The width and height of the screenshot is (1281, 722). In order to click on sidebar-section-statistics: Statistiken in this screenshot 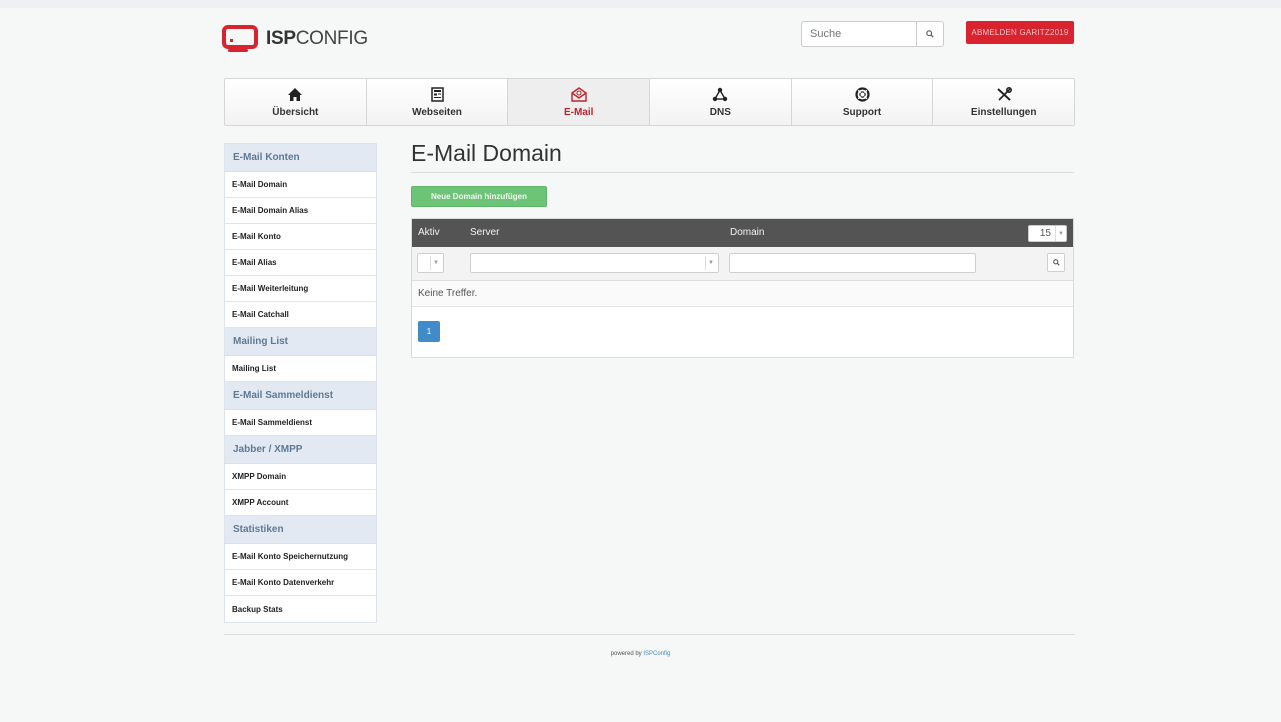, I will do `click(300, 530)`.